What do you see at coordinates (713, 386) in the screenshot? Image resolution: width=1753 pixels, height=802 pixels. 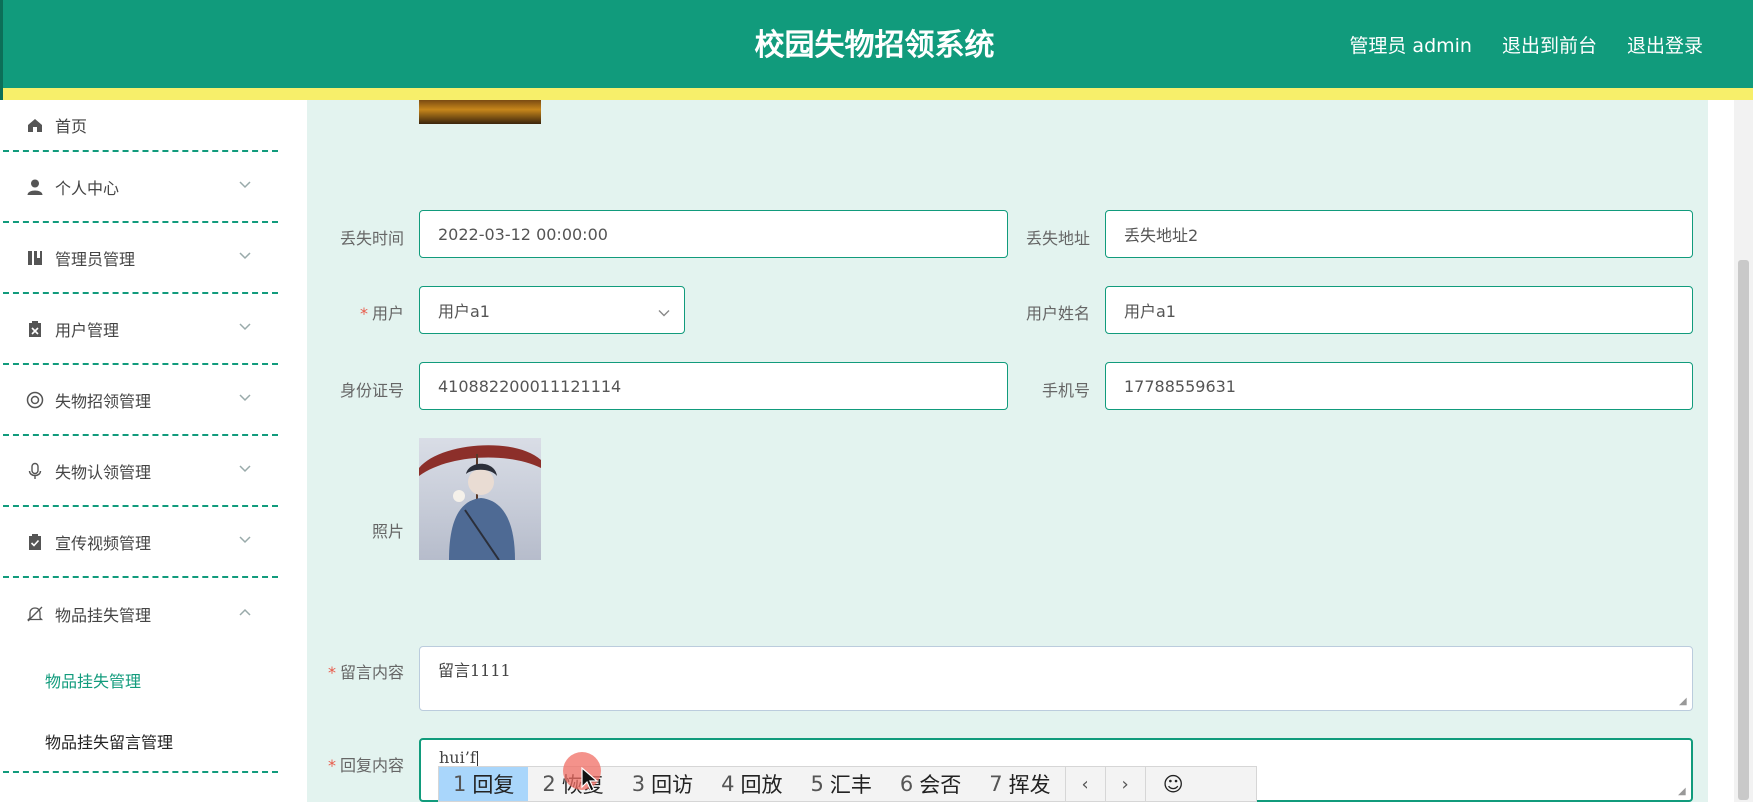 I see `id-number-field: 410882200011121114` at bounding box center [713, 386].